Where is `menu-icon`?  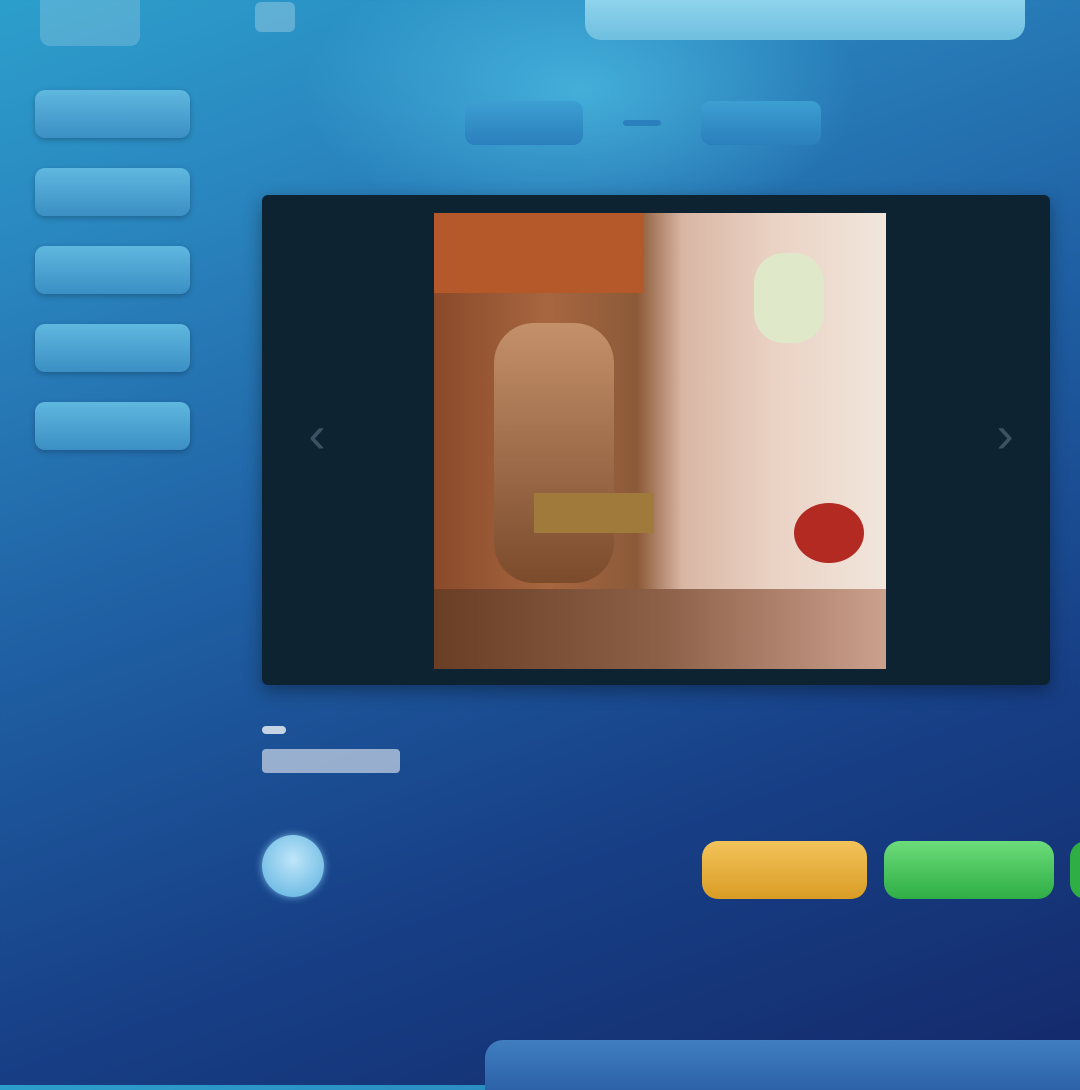 menu-icon is located at coordinates (275, 17).